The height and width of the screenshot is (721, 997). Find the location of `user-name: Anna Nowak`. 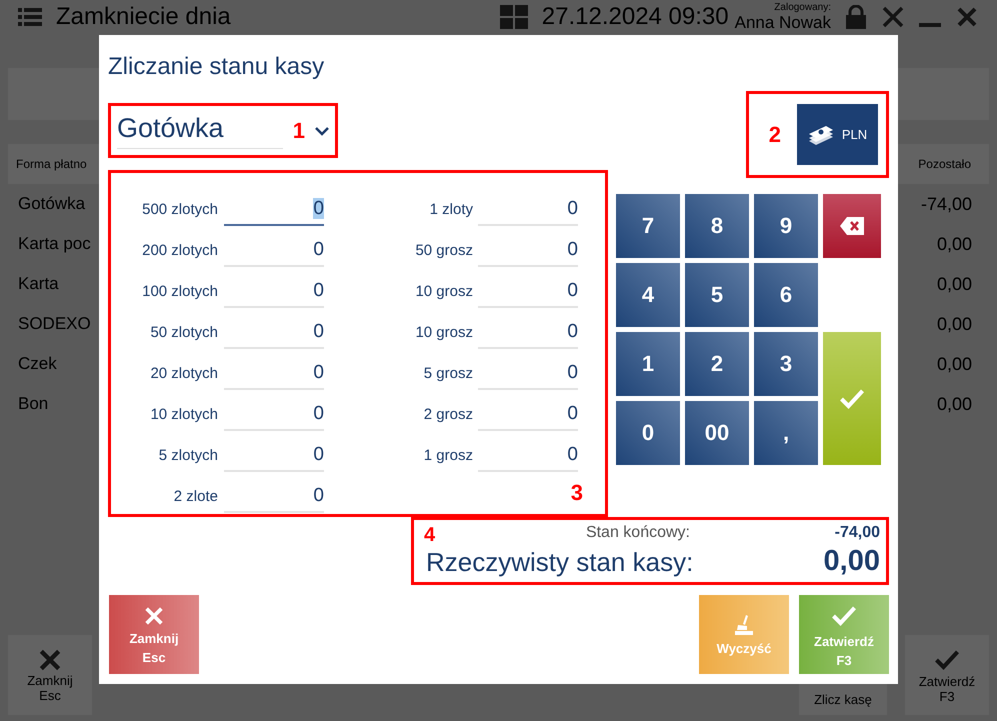

user-name: Anna Nowak is located at coordinates (782, 22).